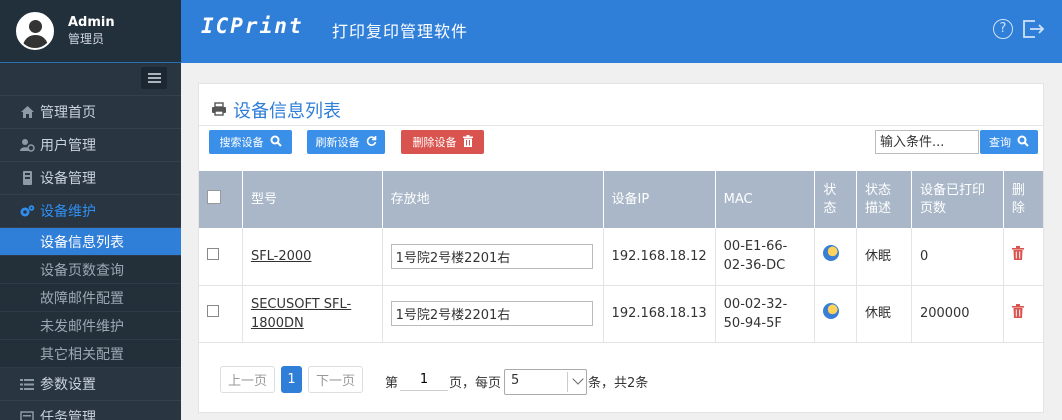 The height and width of the screenshot is (420, 1062). Describe the element at coordinates (1003, 29) in the screenshot. I see `help-icon: ?` at that location.